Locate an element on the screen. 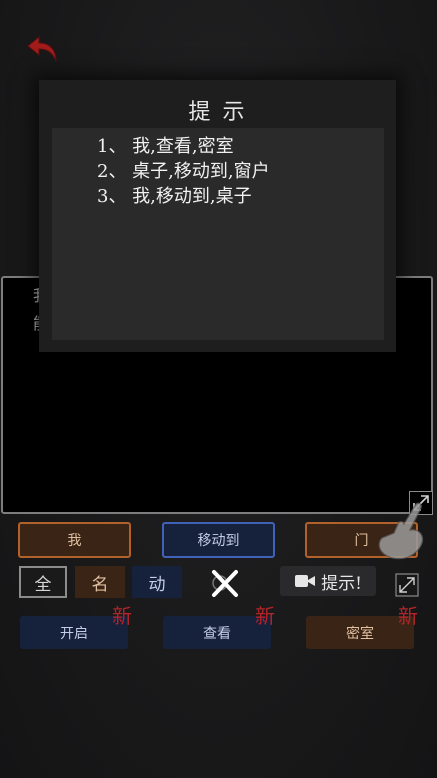 Image resolution: width=437 pixels, height=778 pixels. pointing-hand-icon is located at coordinates (401, 531).